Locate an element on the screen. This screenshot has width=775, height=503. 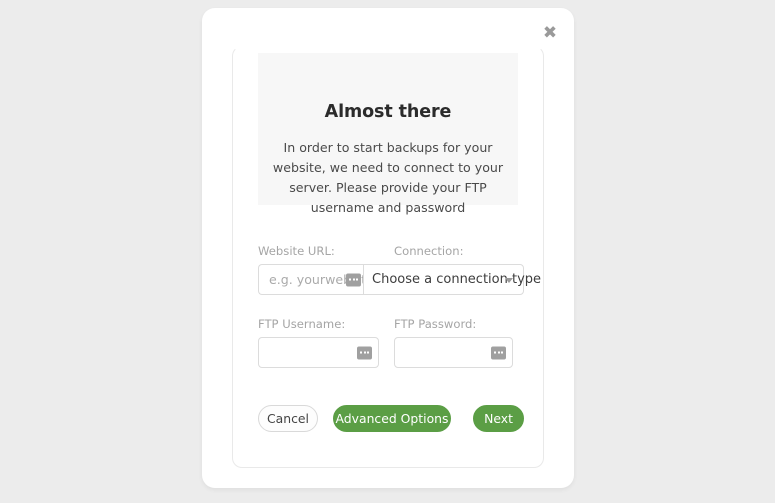
website-url-field is located at coordinates (310, 279).